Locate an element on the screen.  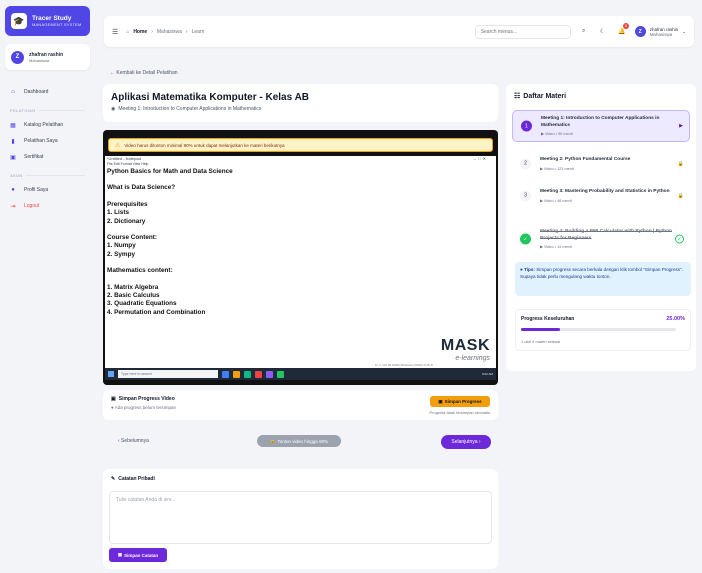
sidebar-item-profil: ● Profil Saya is located at coordinates (47, 190).